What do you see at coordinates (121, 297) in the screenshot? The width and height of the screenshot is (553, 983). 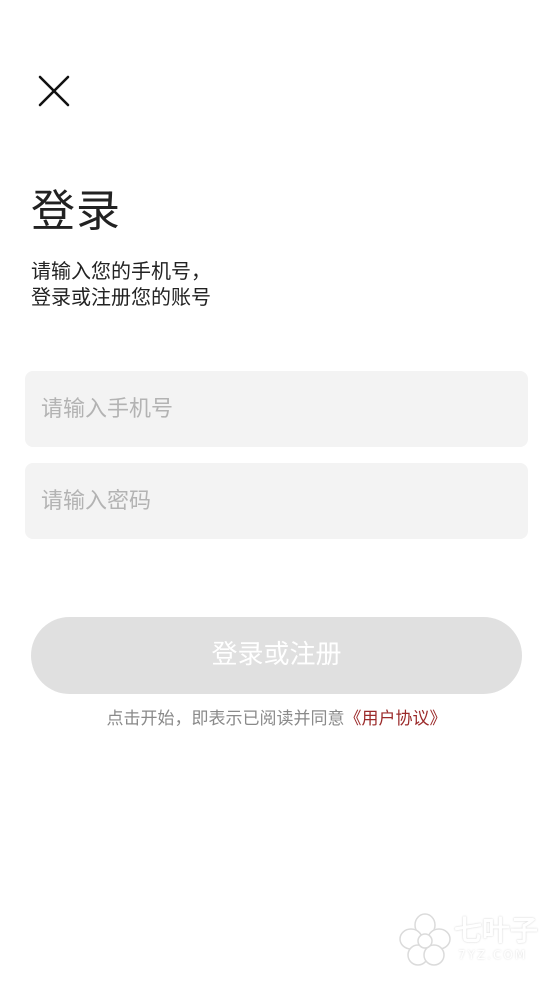 I see `instruction-line-2: 登录或注册您的账号` at bounding box center [121, 297].